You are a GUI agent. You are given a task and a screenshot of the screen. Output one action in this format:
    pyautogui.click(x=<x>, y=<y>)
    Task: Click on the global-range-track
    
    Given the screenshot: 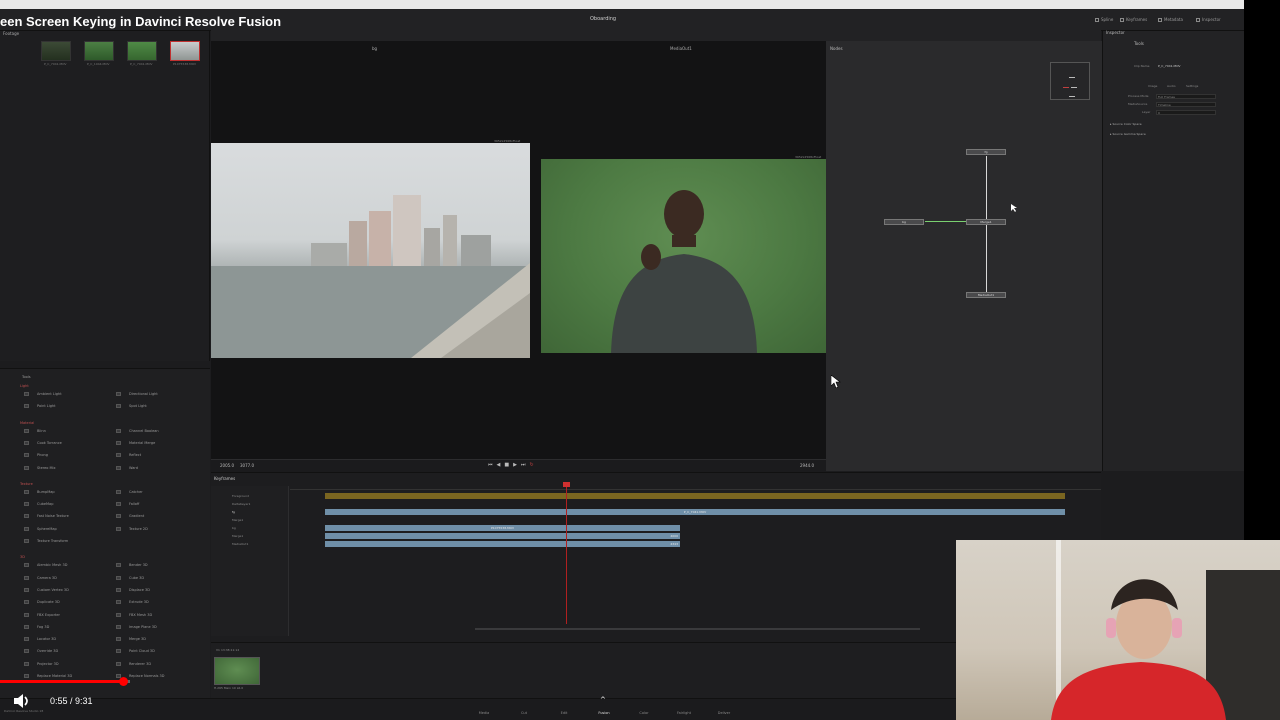 What is the action you would take?
    pyautogui.click(x=695, y=496)
    